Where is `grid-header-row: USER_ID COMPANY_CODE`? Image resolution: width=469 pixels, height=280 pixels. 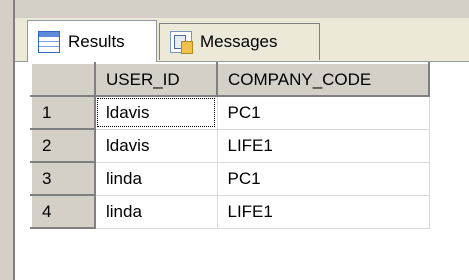 grid-header-row: USER_ID COMPANY_CODE is located at coordinates (230, 79).